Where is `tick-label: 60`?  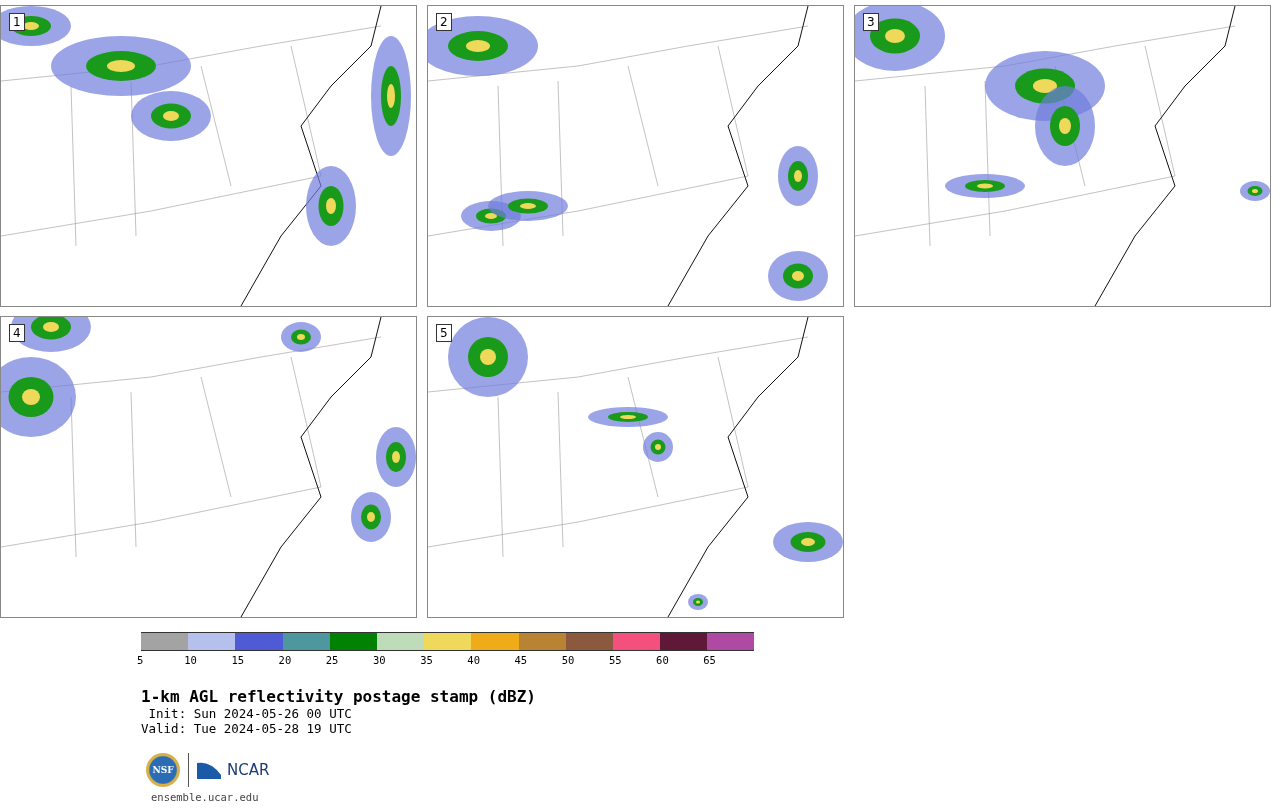 tick-label: 60 is located at coordinates (662, 660).